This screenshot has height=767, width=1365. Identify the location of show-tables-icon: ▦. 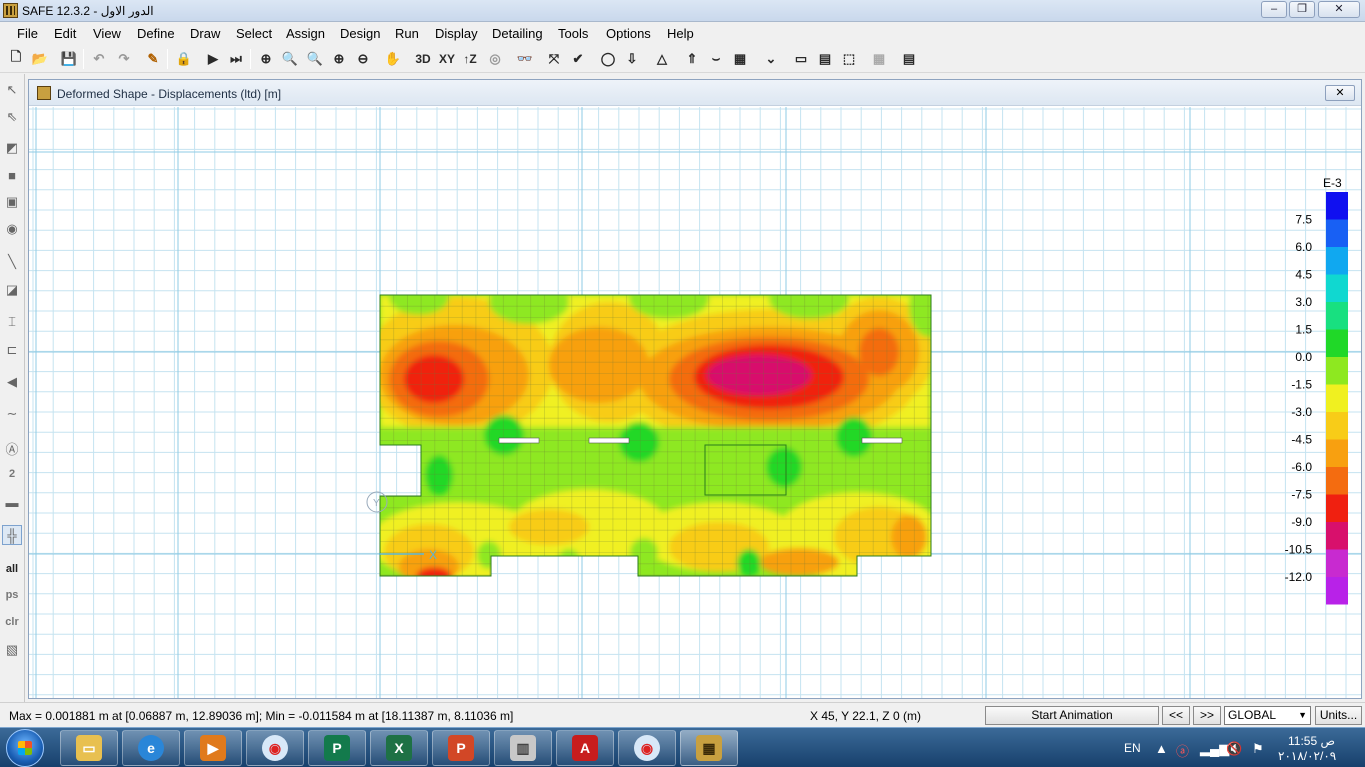
(879, 59).